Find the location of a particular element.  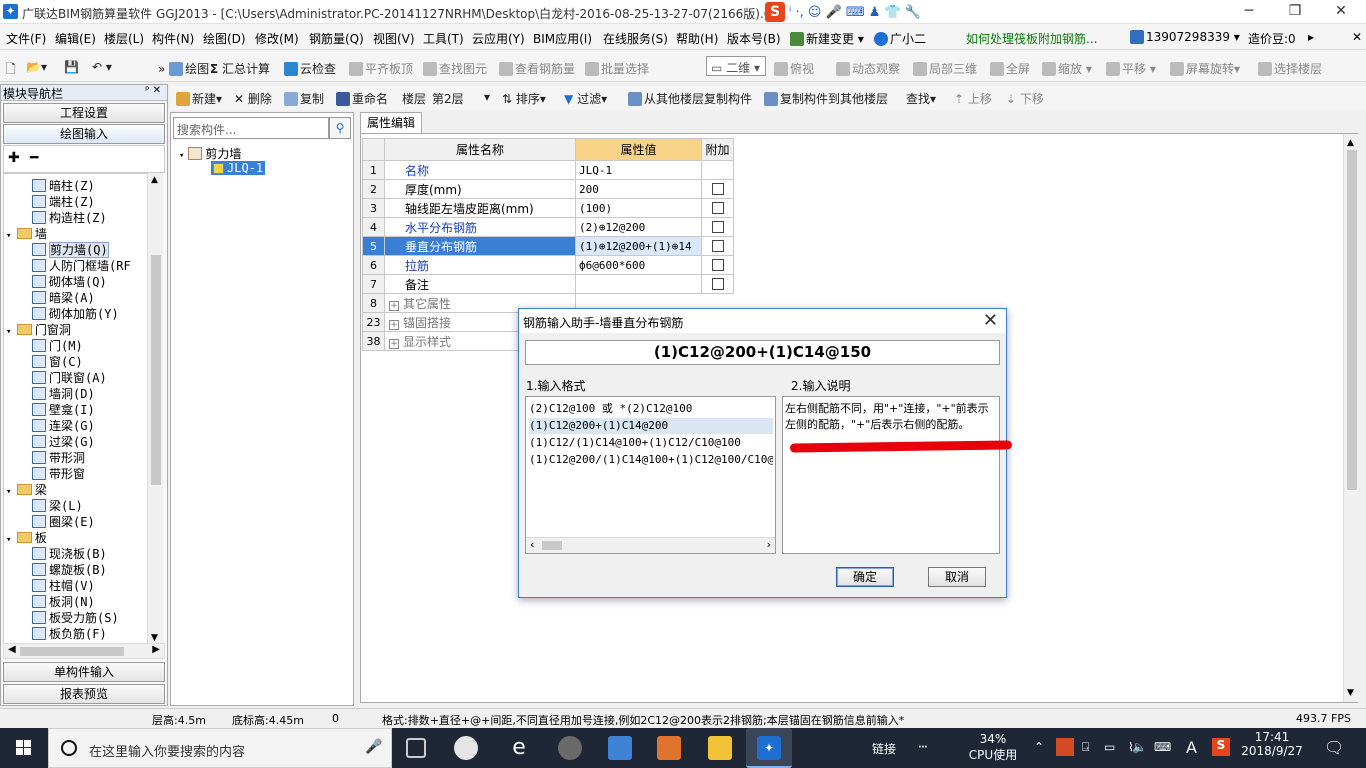

pin-close-icon: ᵖ ✕ is located at coordinates (153, 90).